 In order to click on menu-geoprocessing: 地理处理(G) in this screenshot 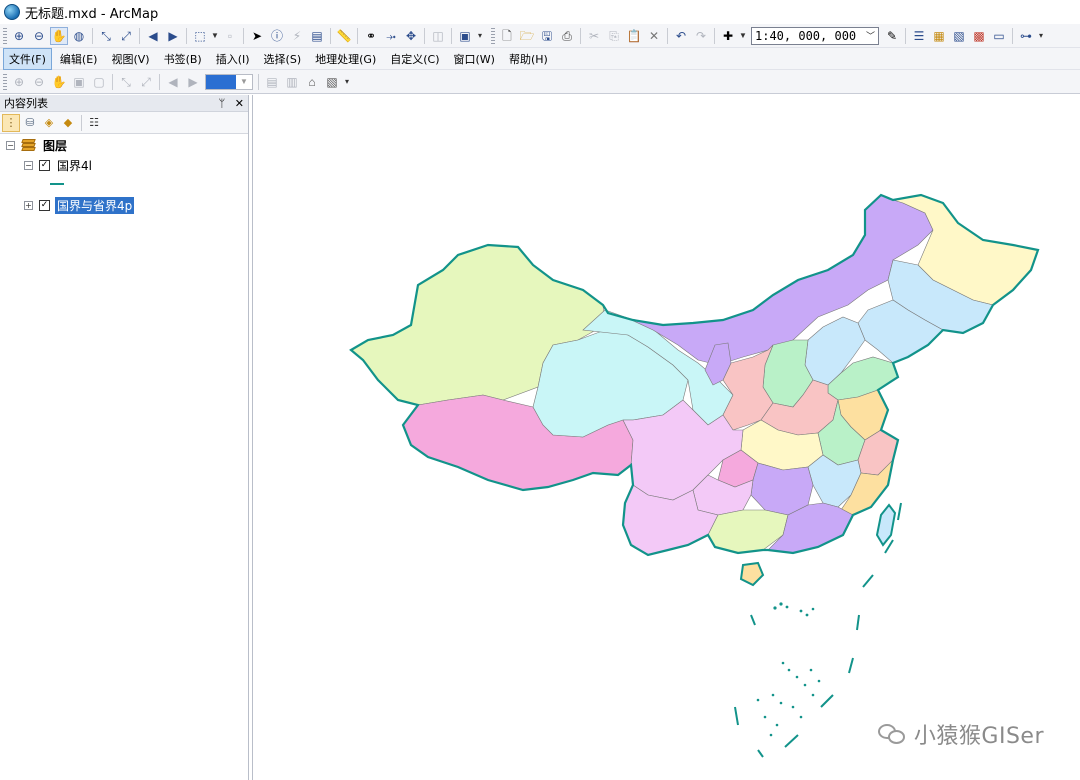, I will do `click(345, 59)`.